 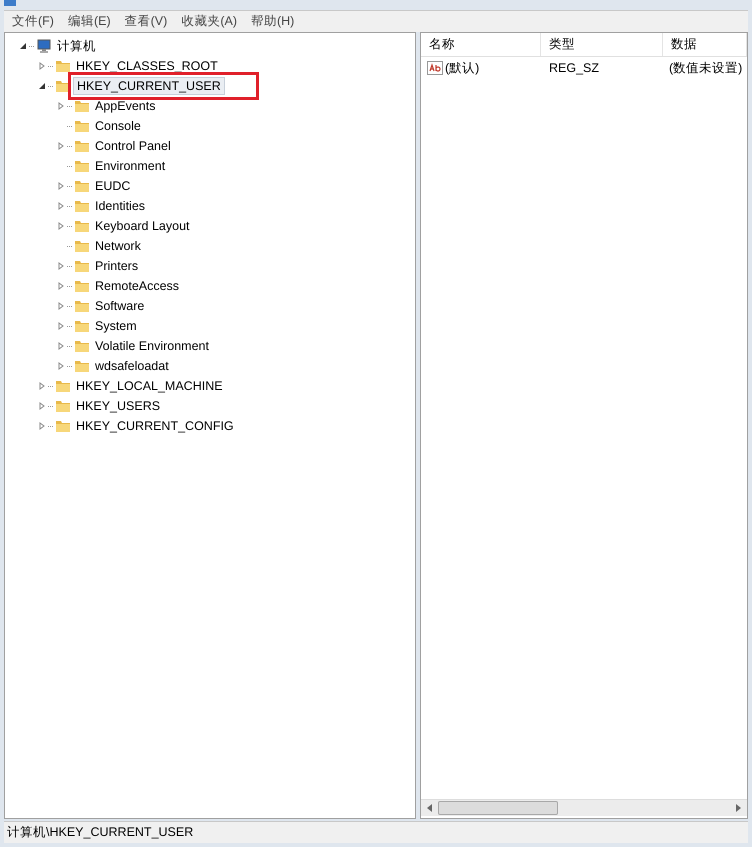 What do you see at coordinates (132, 365) in the screenshot?
I see `tree-item: wdsafeloadat` at bounding box center [132, 365].